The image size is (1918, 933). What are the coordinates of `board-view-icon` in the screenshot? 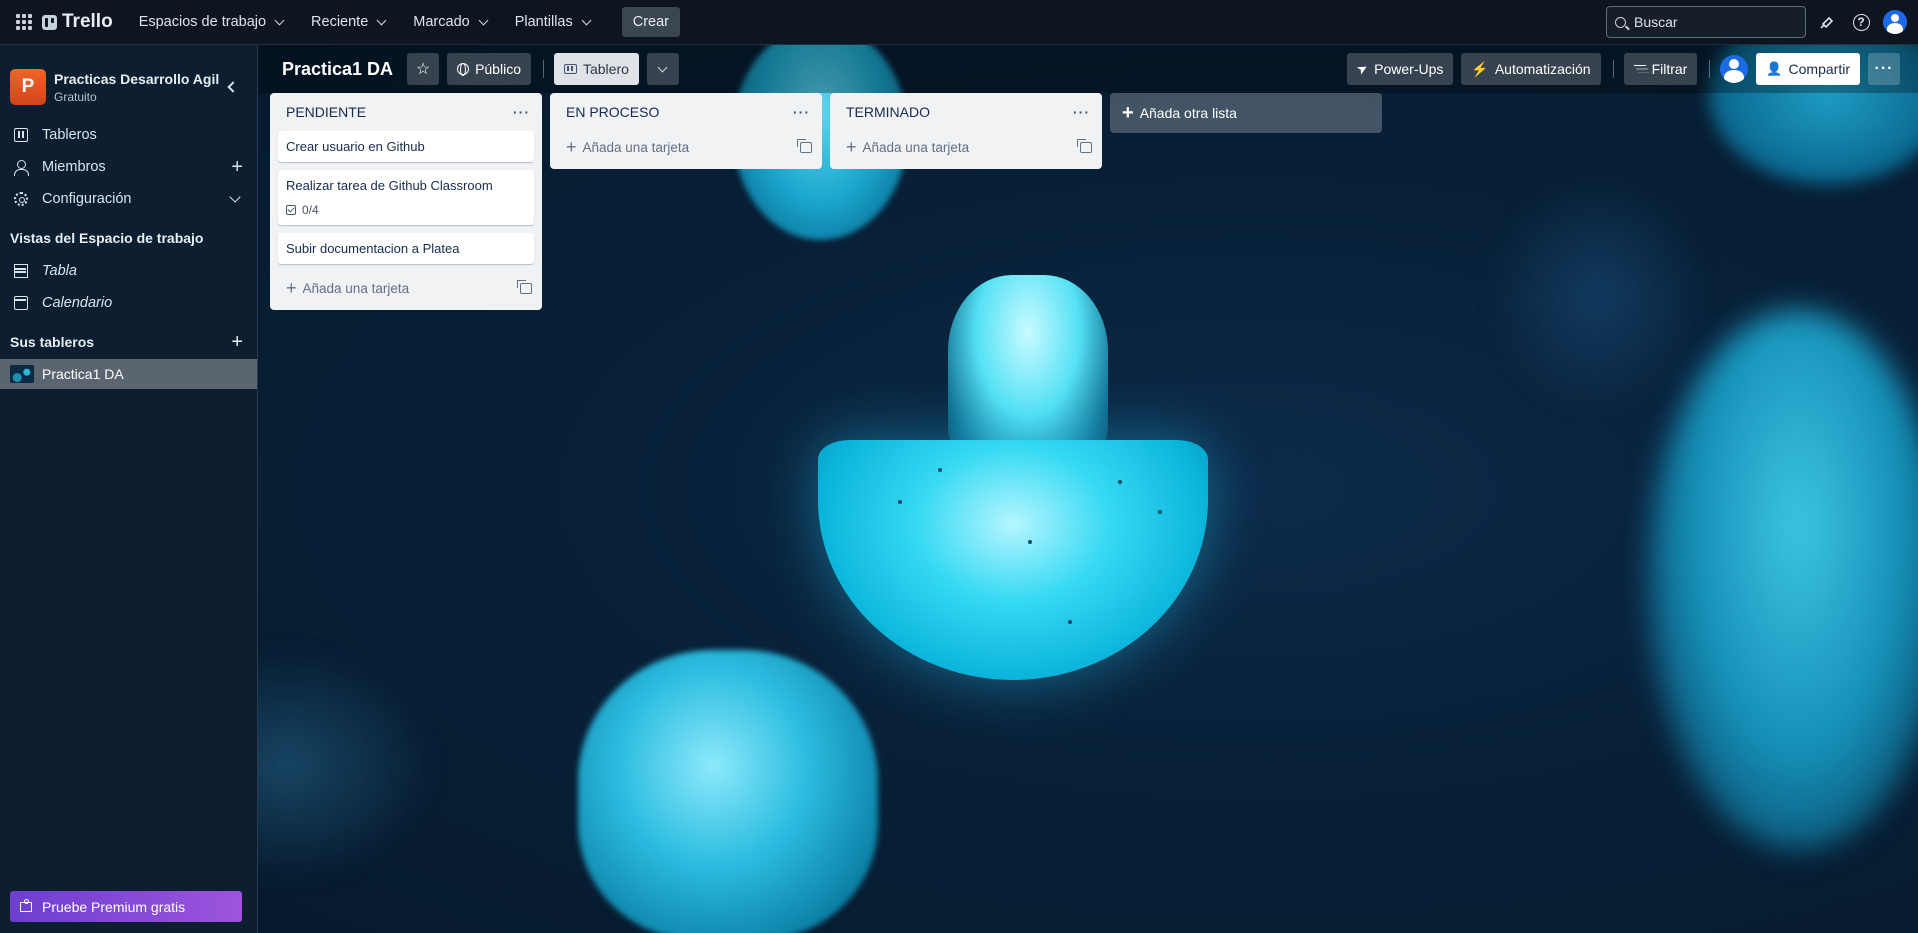 It's located at (570, 69).